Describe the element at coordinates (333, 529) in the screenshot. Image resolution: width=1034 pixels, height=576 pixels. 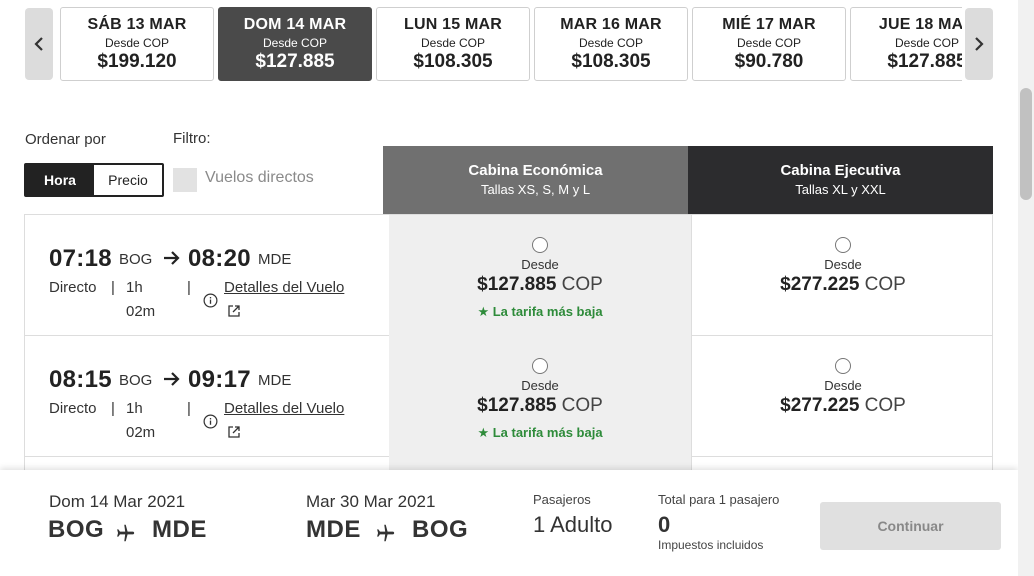
I see `return-origin: MDE` at that location.